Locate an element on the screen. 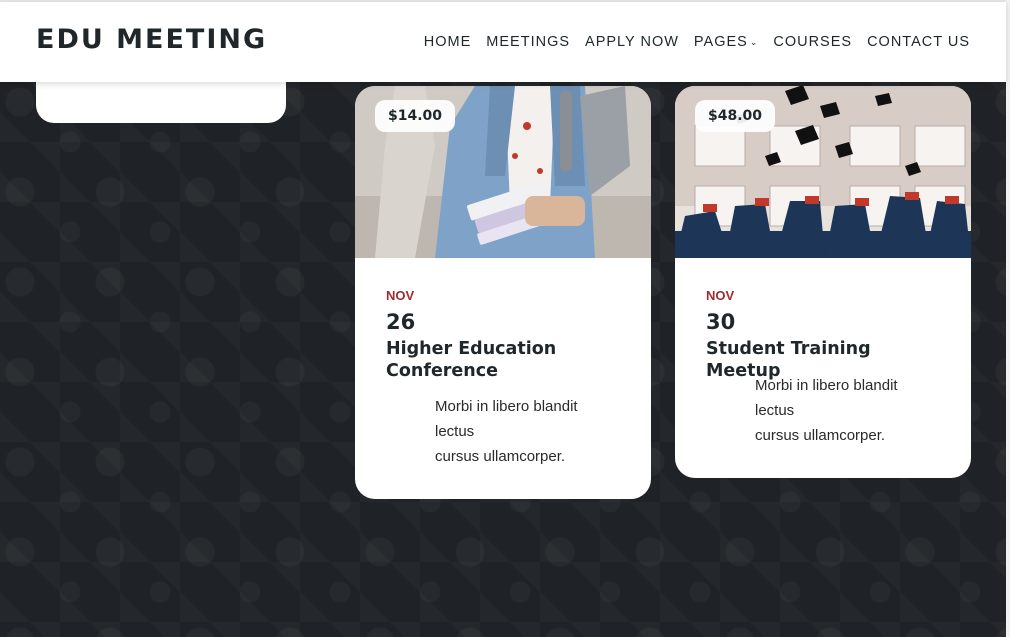 The width and height of the screenshot is (1010, 637). nav-label: HOME is located at coordinates (447, 42).